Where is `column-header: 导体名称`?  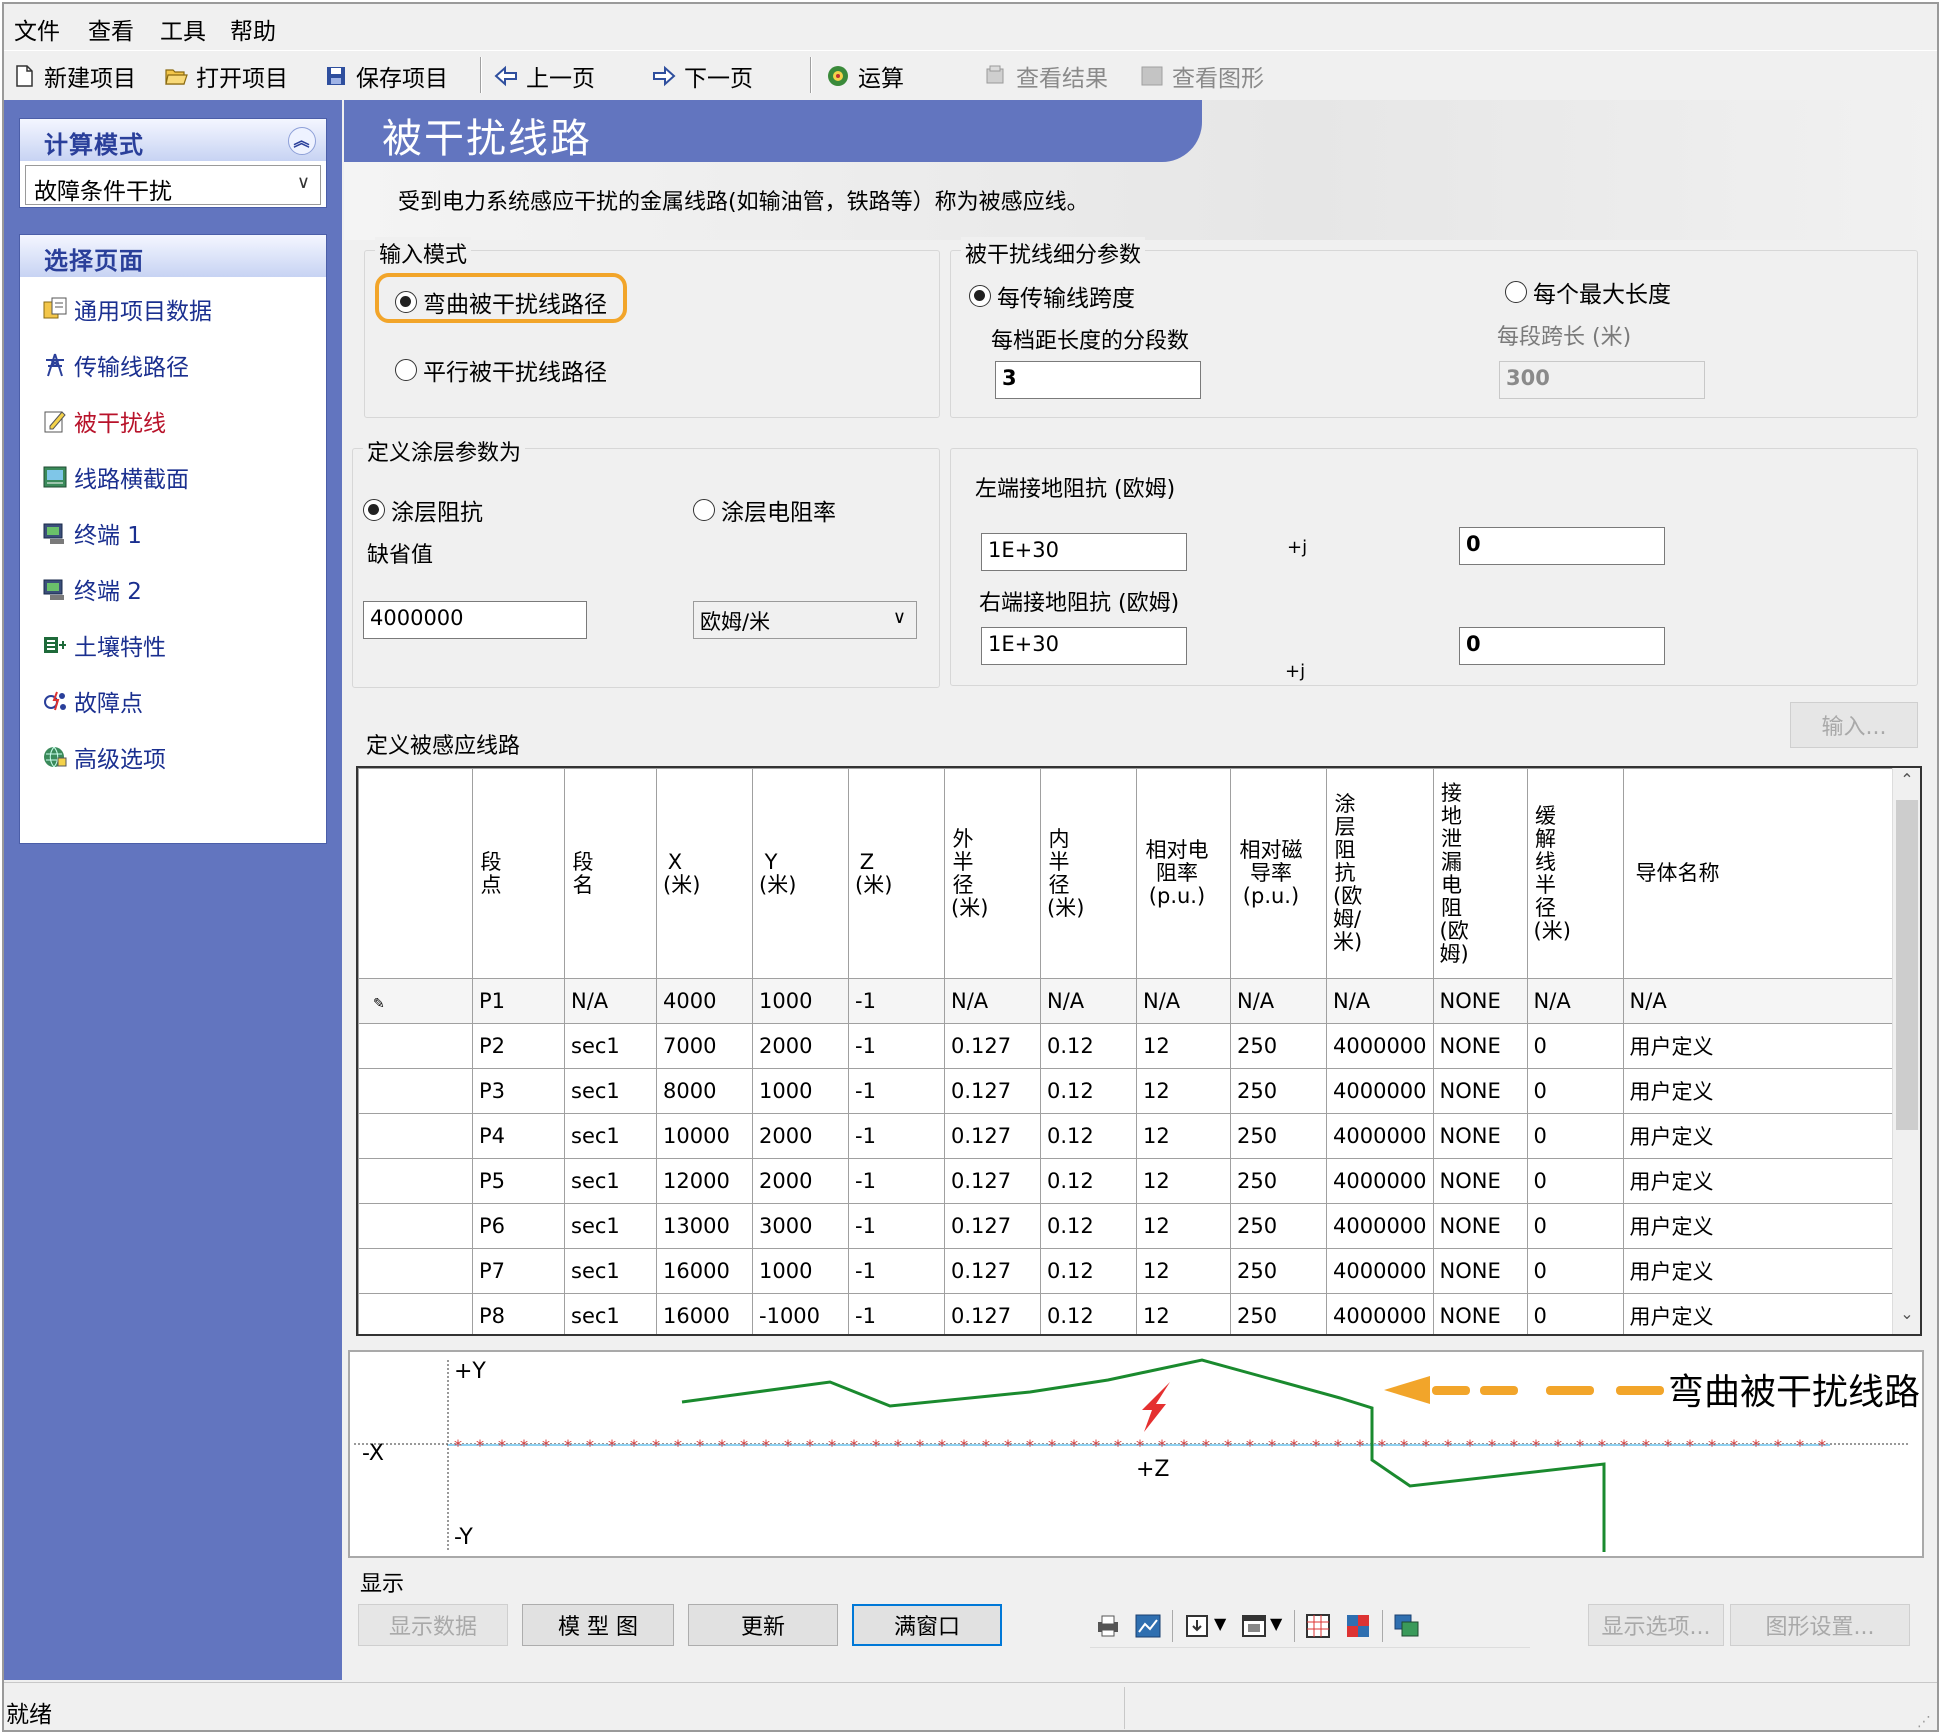
column-header: 导体名称 is located at coordinates (1763, 873).